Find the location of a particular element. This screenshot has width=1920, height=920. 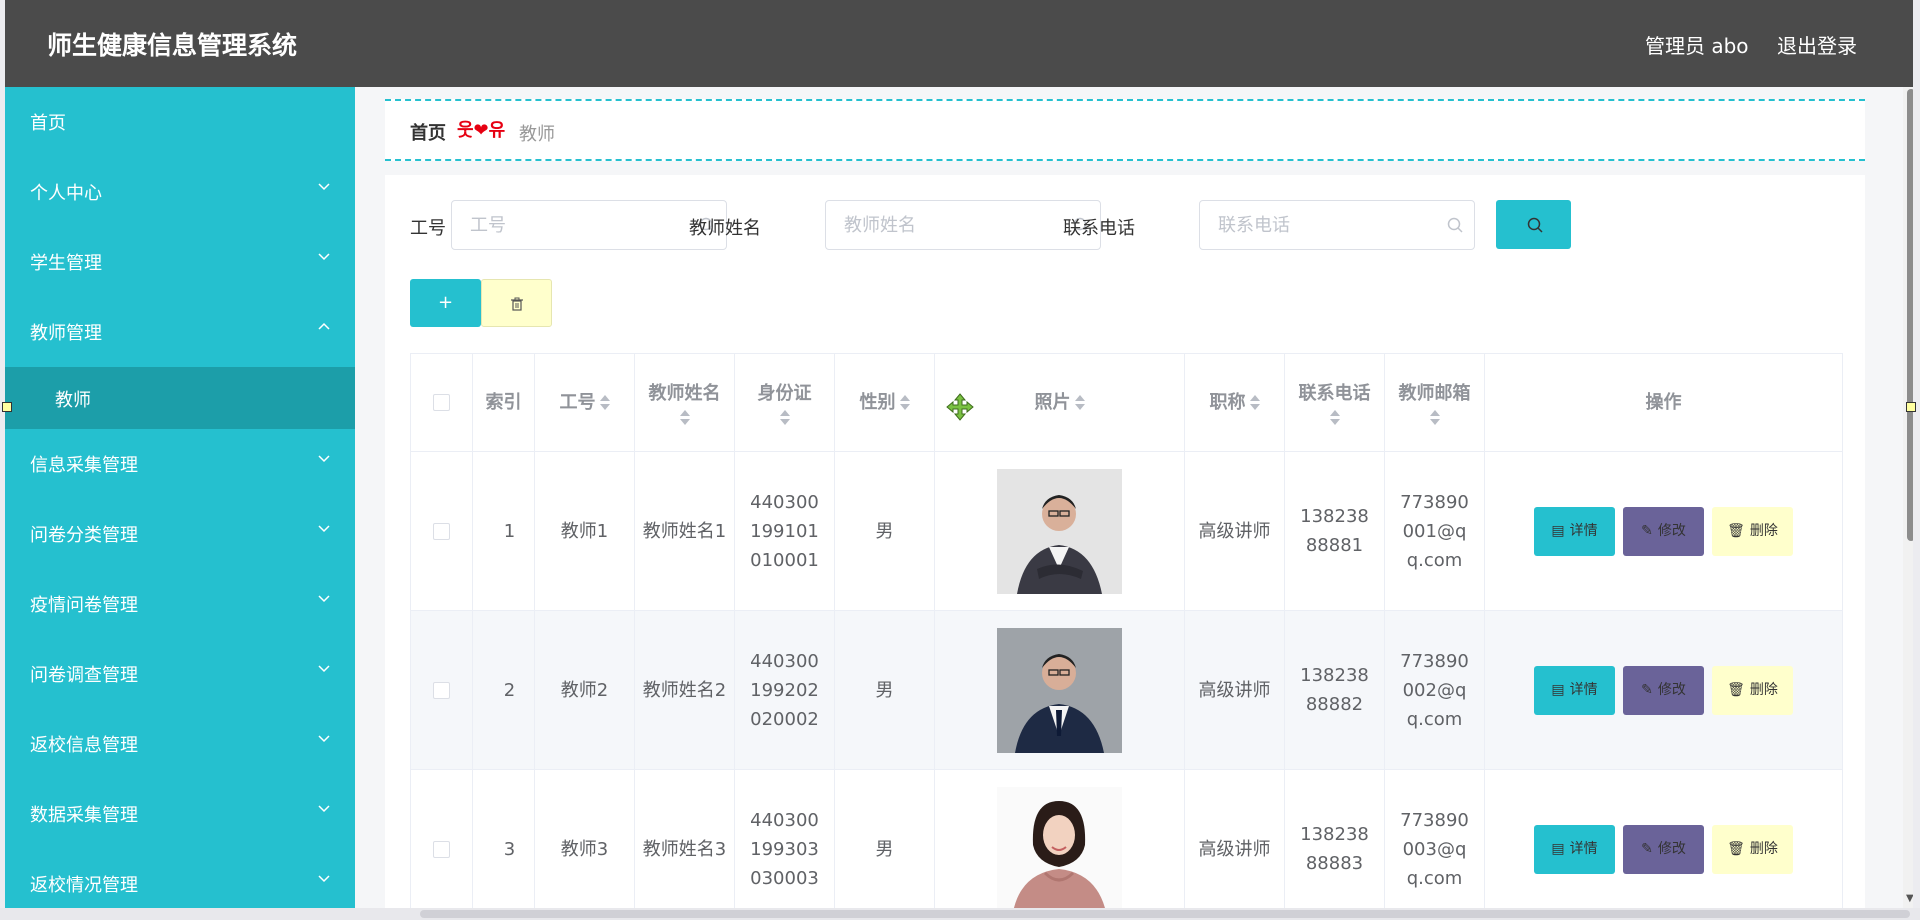

search-label-id: 工号 is located at coordinates (428, 228).